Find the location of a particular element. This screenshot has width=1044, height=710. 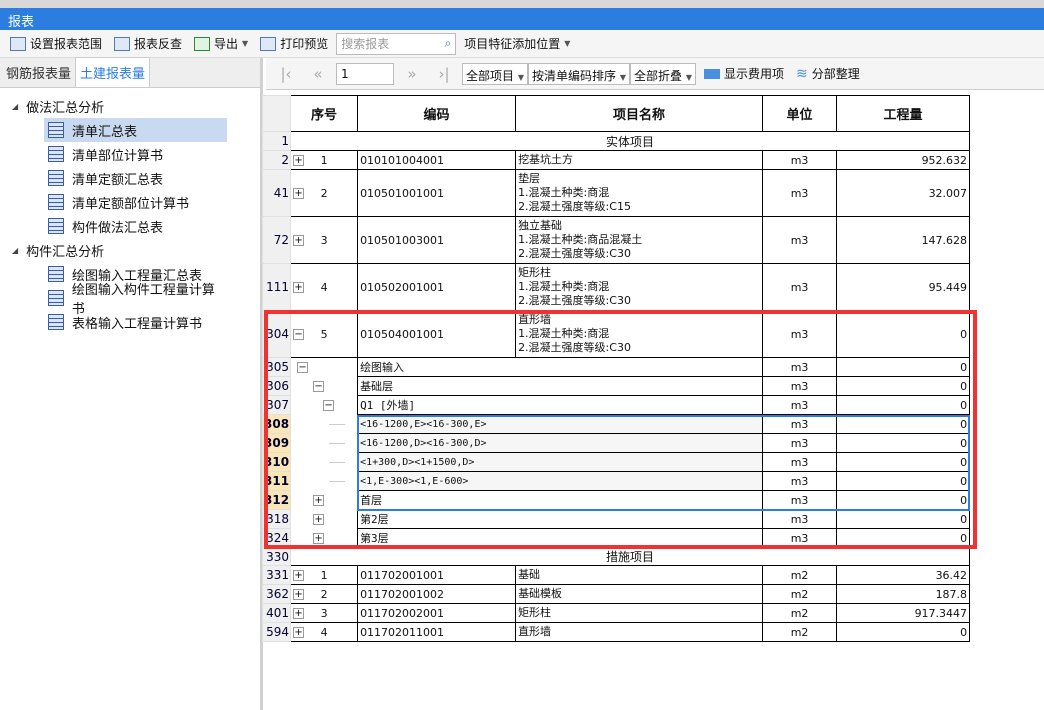

sort-dropdown: 按清单编码排序 ▼ is located at coordinates (579, 73).